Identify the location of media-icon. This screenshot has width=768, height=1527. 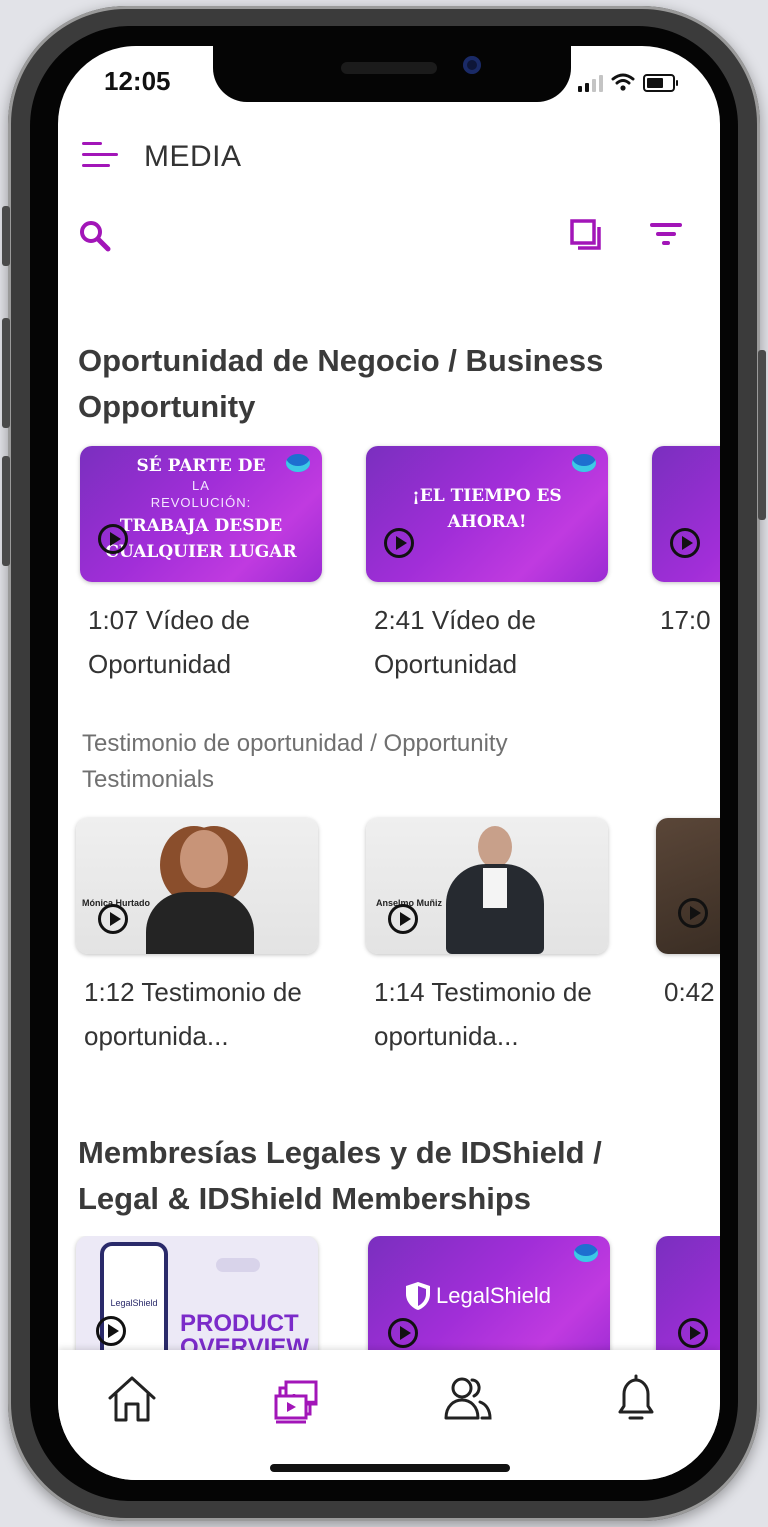
(298, 1399).